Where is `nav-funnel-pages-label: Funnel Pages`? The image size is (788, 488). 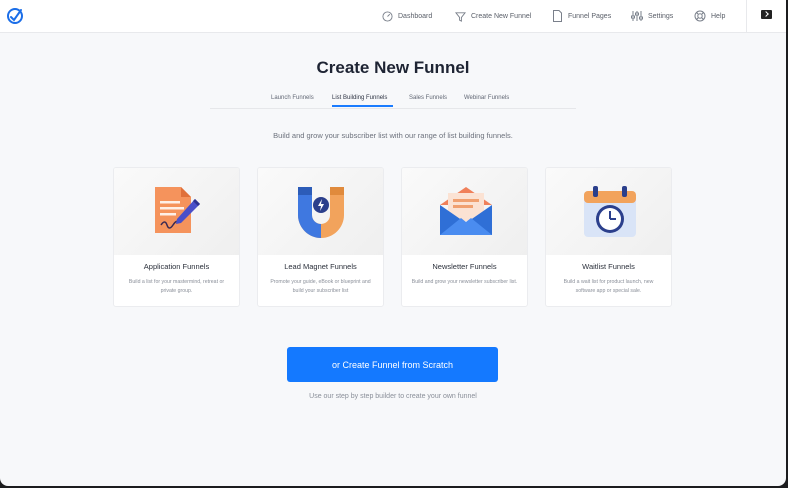
nav-funnel-pages-label: Funnel Pages is located at coordinates (590, 16).